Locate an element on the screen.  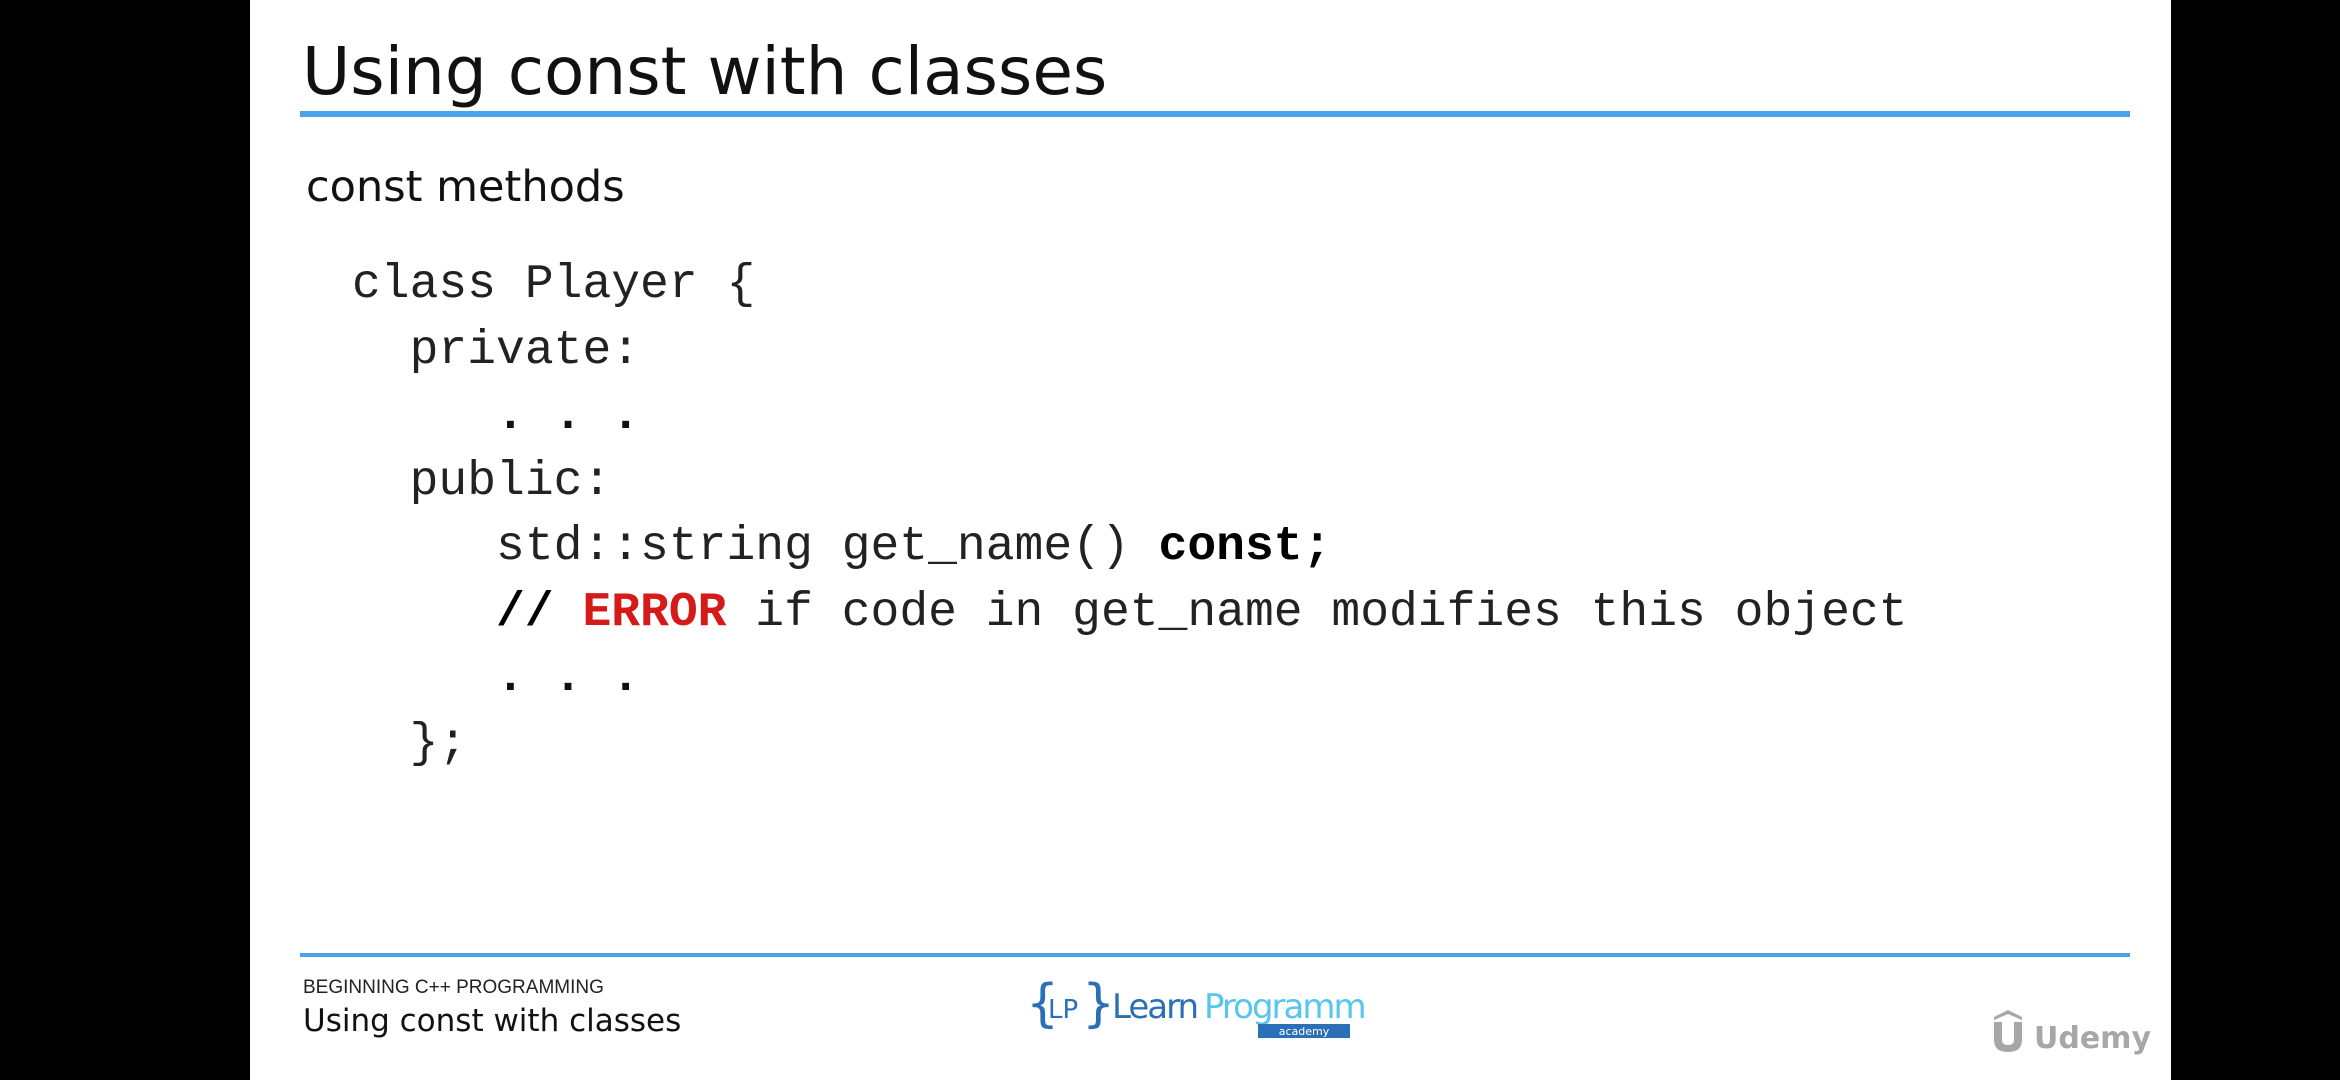
title-divider is located at coordinates (1215, 114).